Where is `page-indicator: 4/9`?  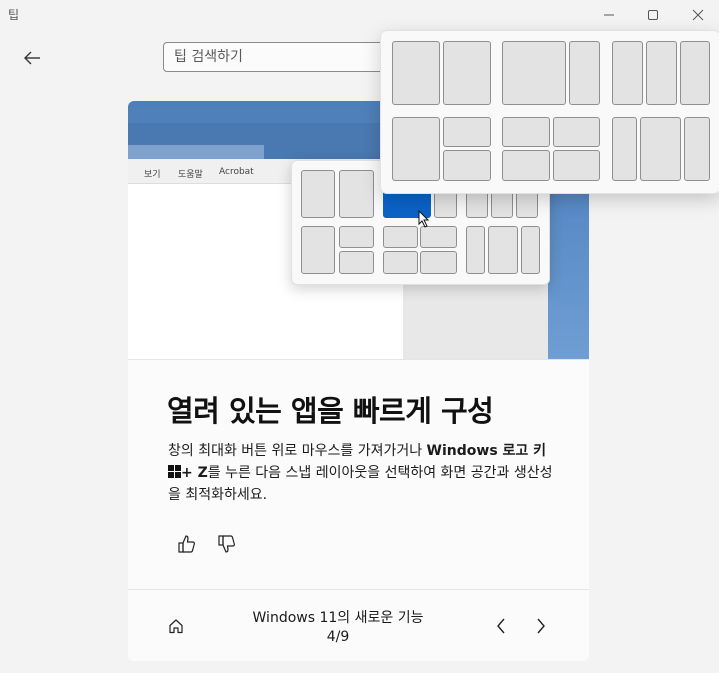
page-indicator: 4/9 is located at coordinates (338, 637).